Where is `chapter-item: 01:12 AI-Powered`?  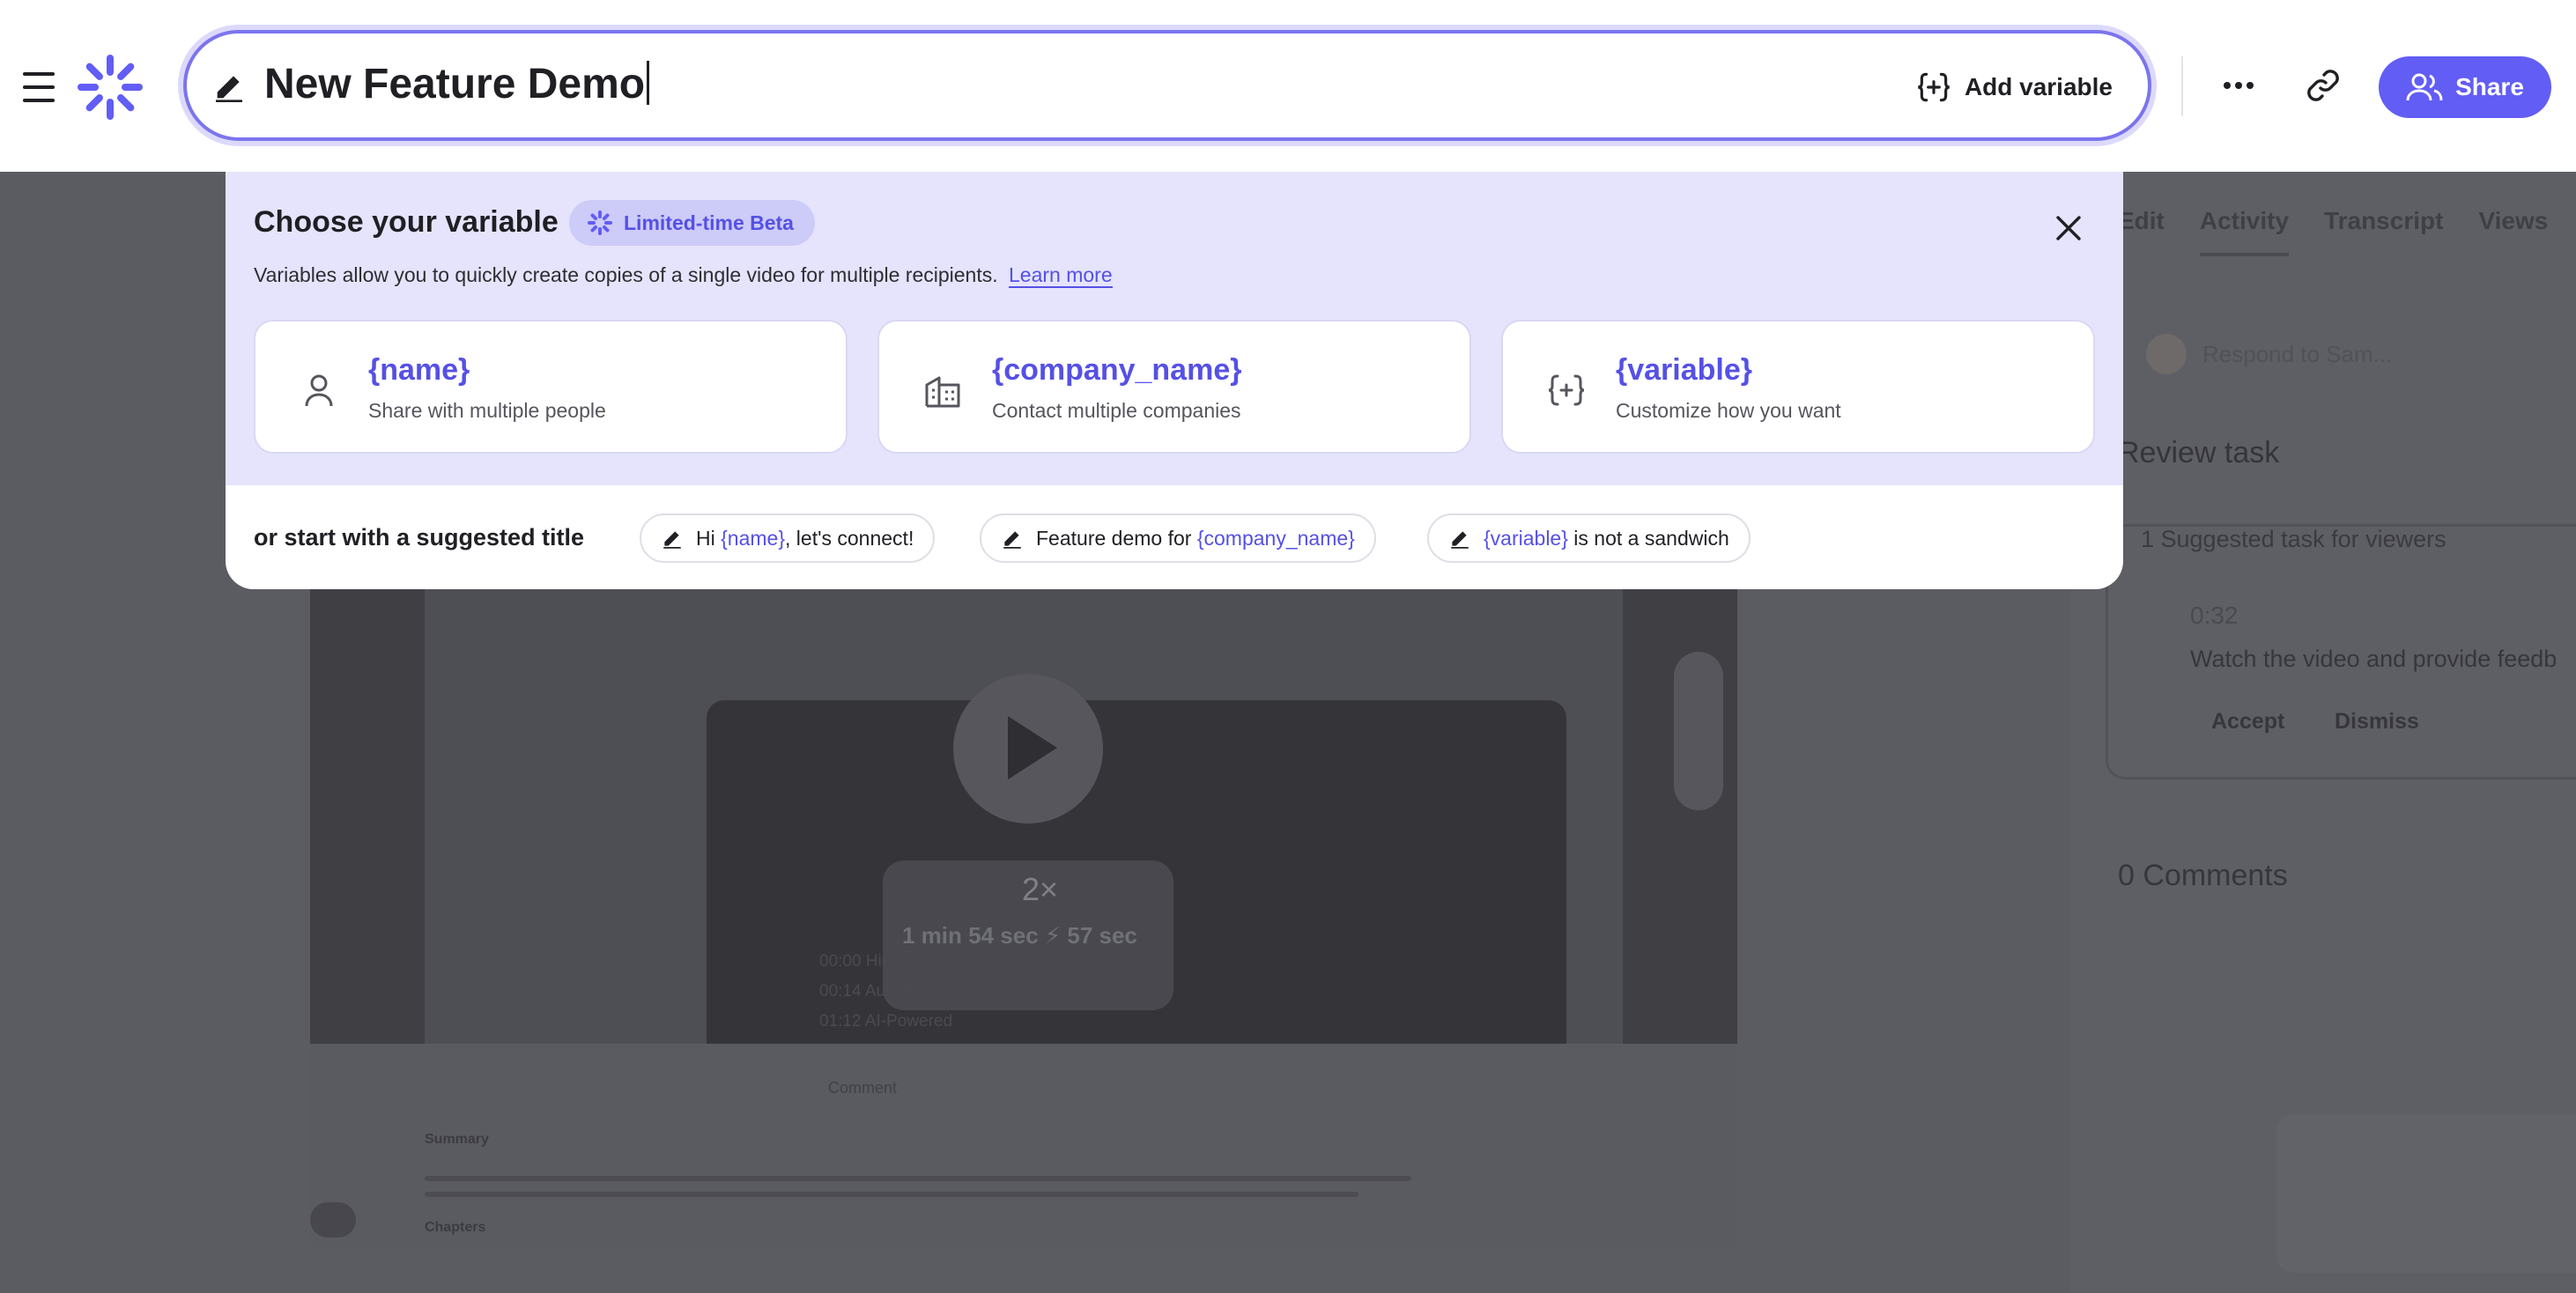 chapter-item: 01:12 AI-Powered is located at coordinates (886, 1022).